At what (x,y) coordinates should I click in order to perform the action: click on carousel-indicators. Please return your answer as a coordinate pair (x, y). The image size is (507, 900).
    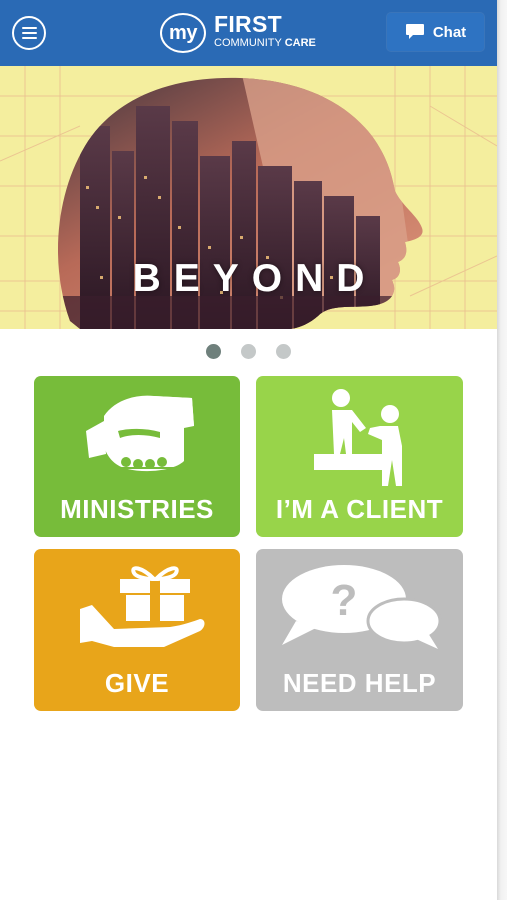
    Looking at the image, I should click on (248, 351).